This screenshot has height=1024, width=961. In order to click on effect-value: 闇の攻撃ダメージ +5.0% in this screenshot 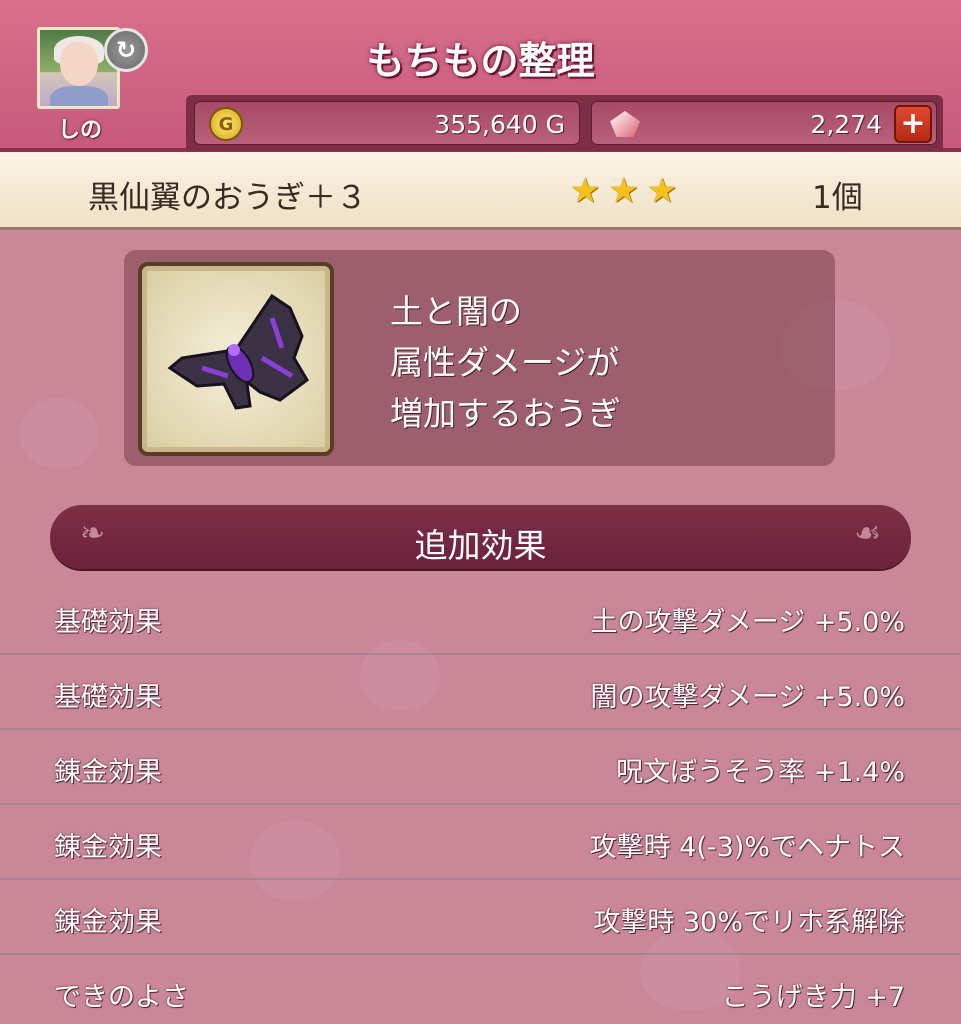, I will do `click(747, 697)`.